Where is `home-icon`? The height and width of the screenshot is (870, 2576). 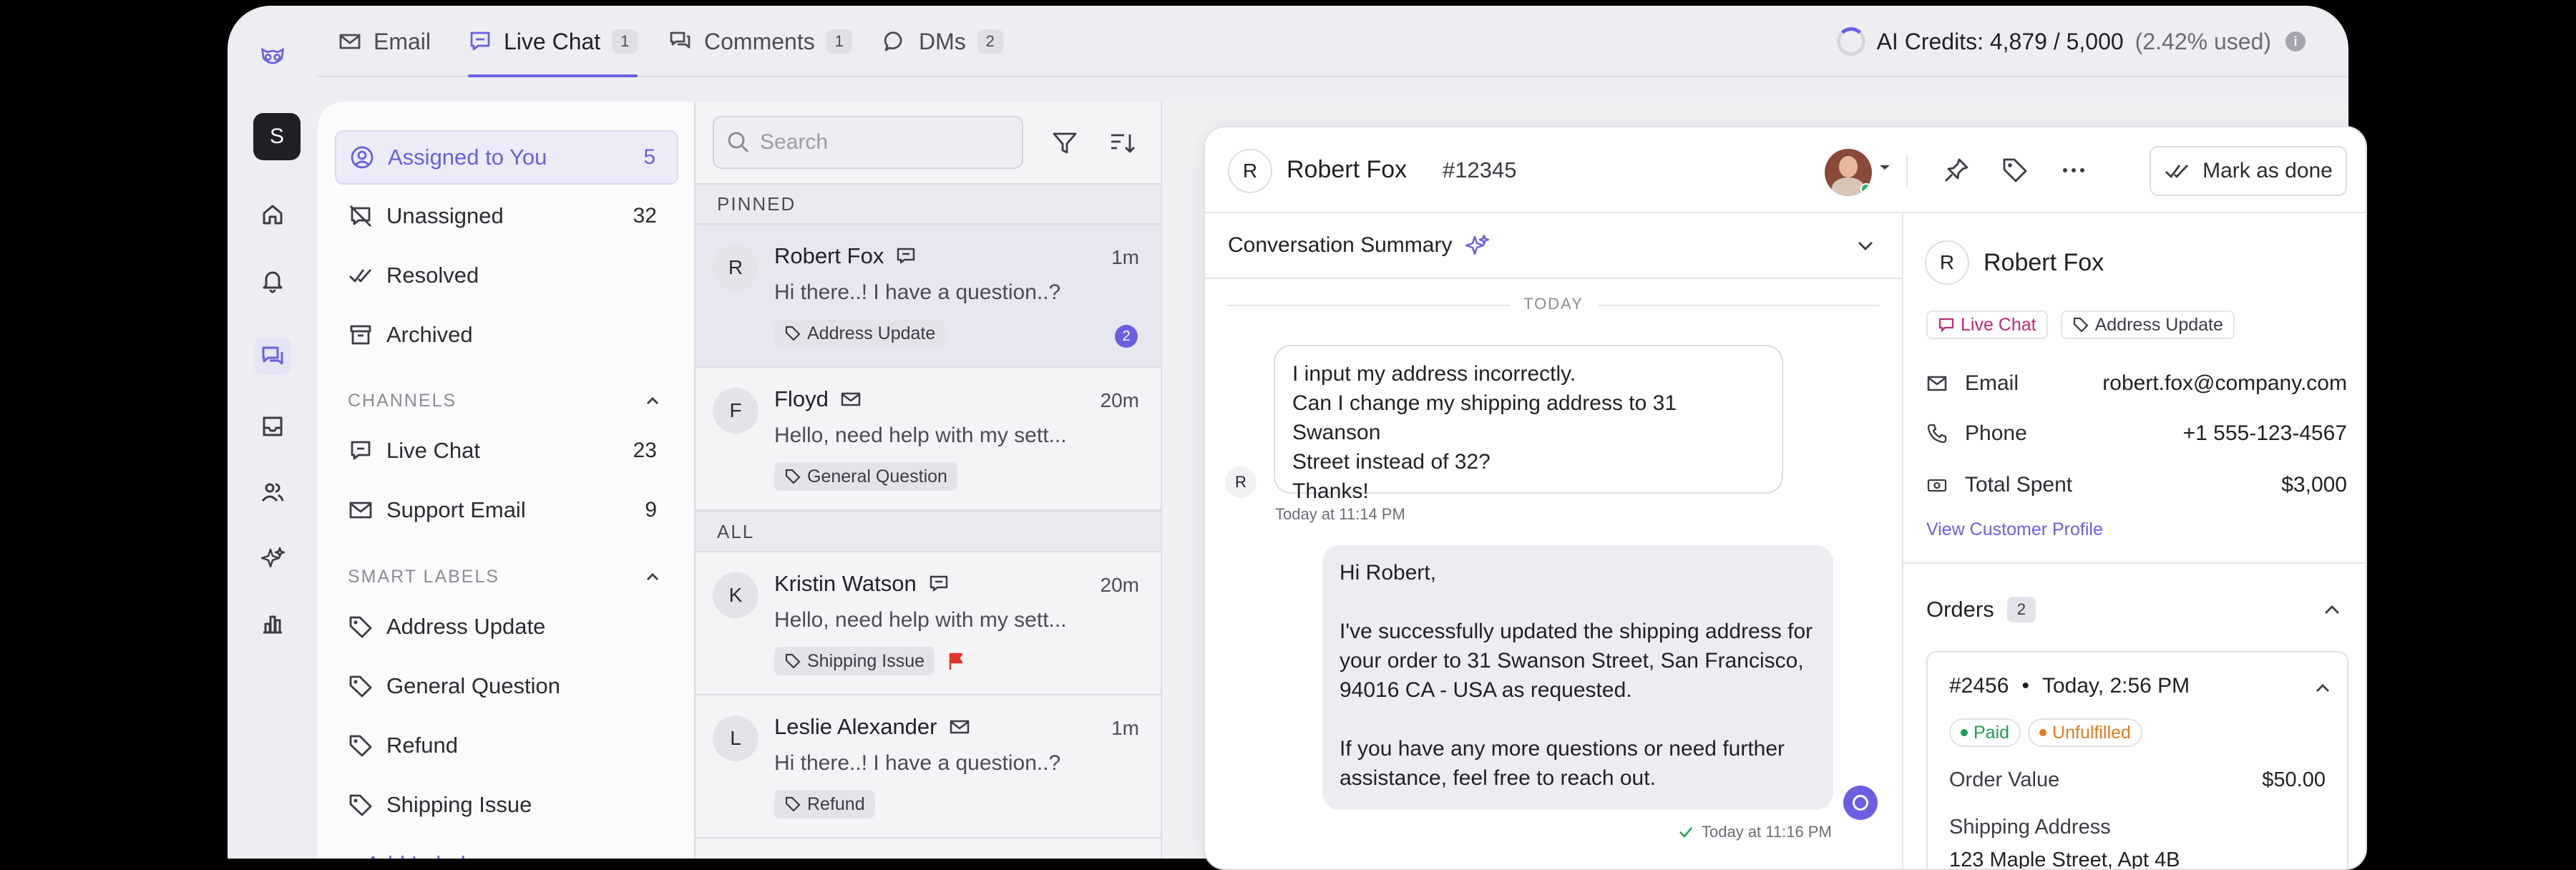
home-icon is located at coordinates (272, 215).